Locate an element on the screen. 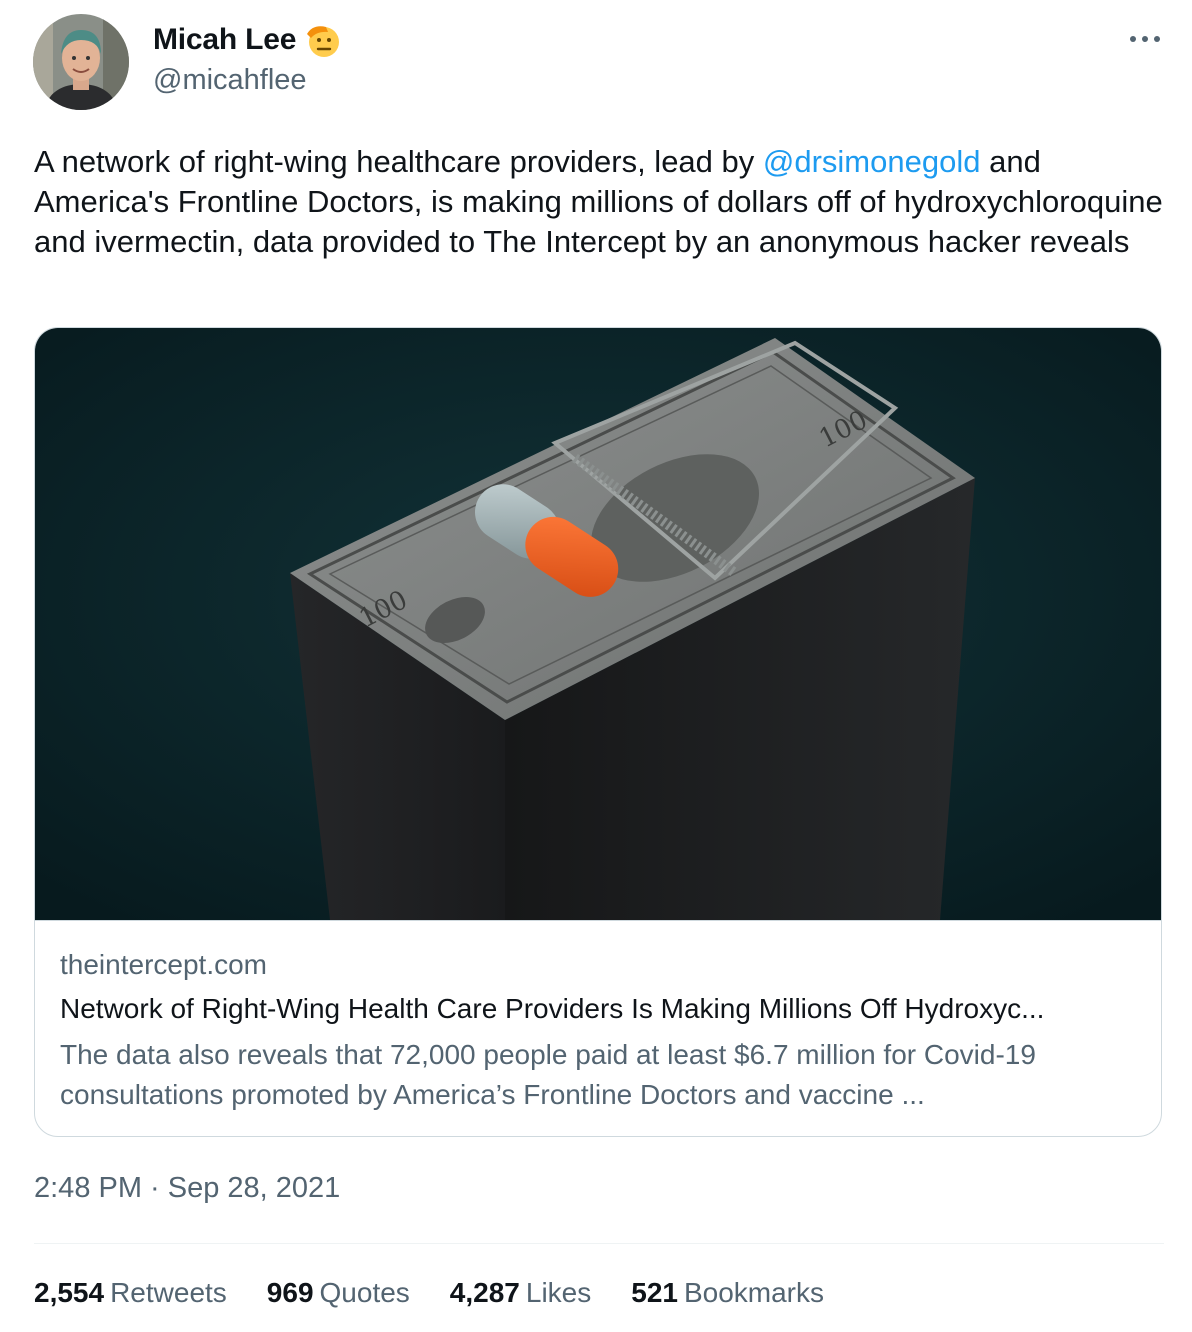 Image resolution: width=1192 pixels, height=1332 pixels. stat-quotes: 969 Quotes is located at coordinates (338, 1293).